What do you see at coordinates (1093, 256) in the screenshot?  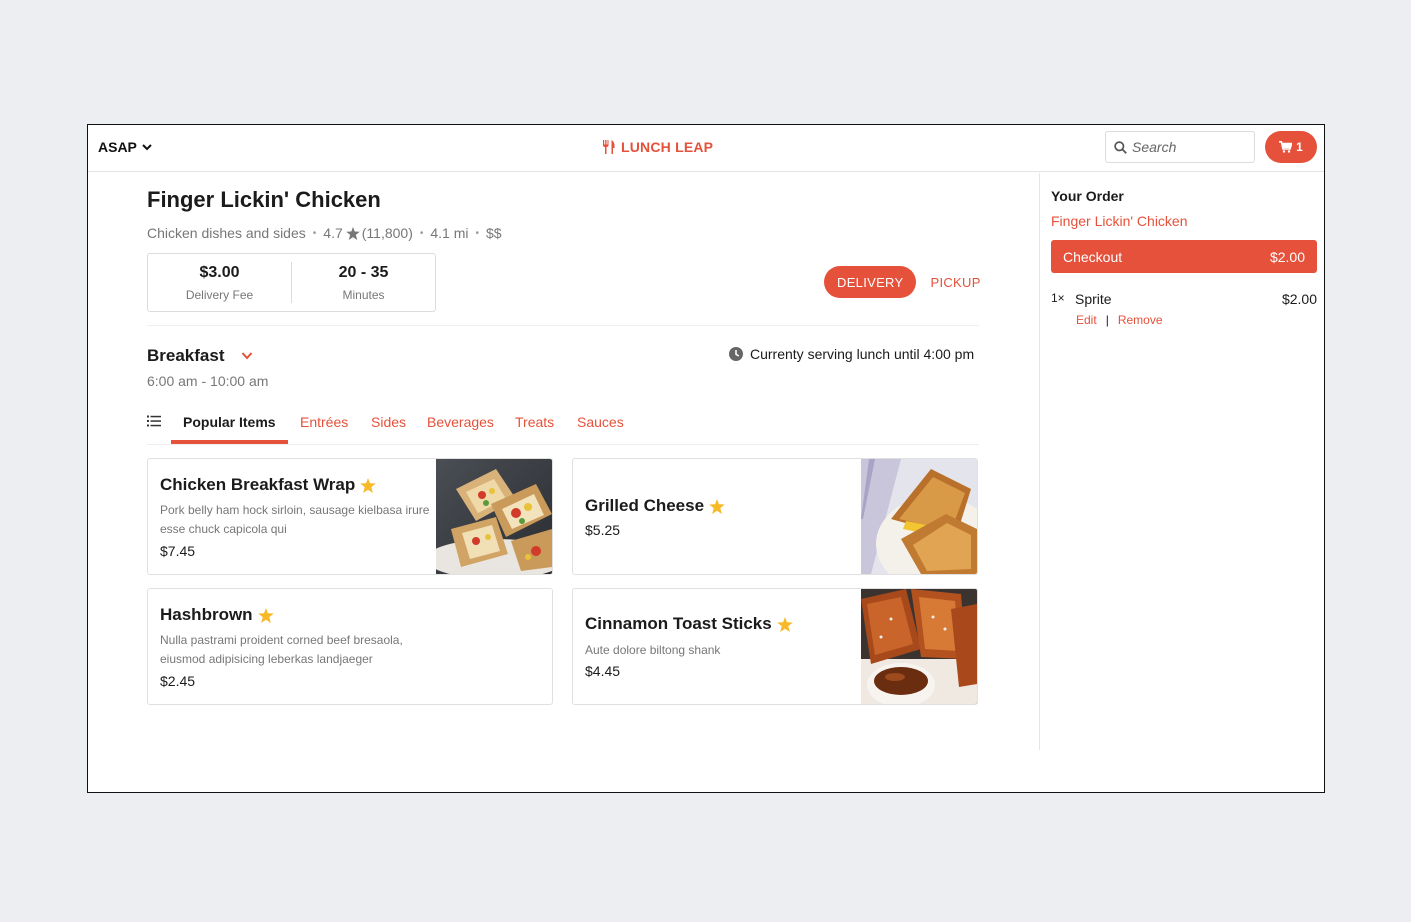 I see `checkout-label: Checkout` at bounding box center [1093, 256].